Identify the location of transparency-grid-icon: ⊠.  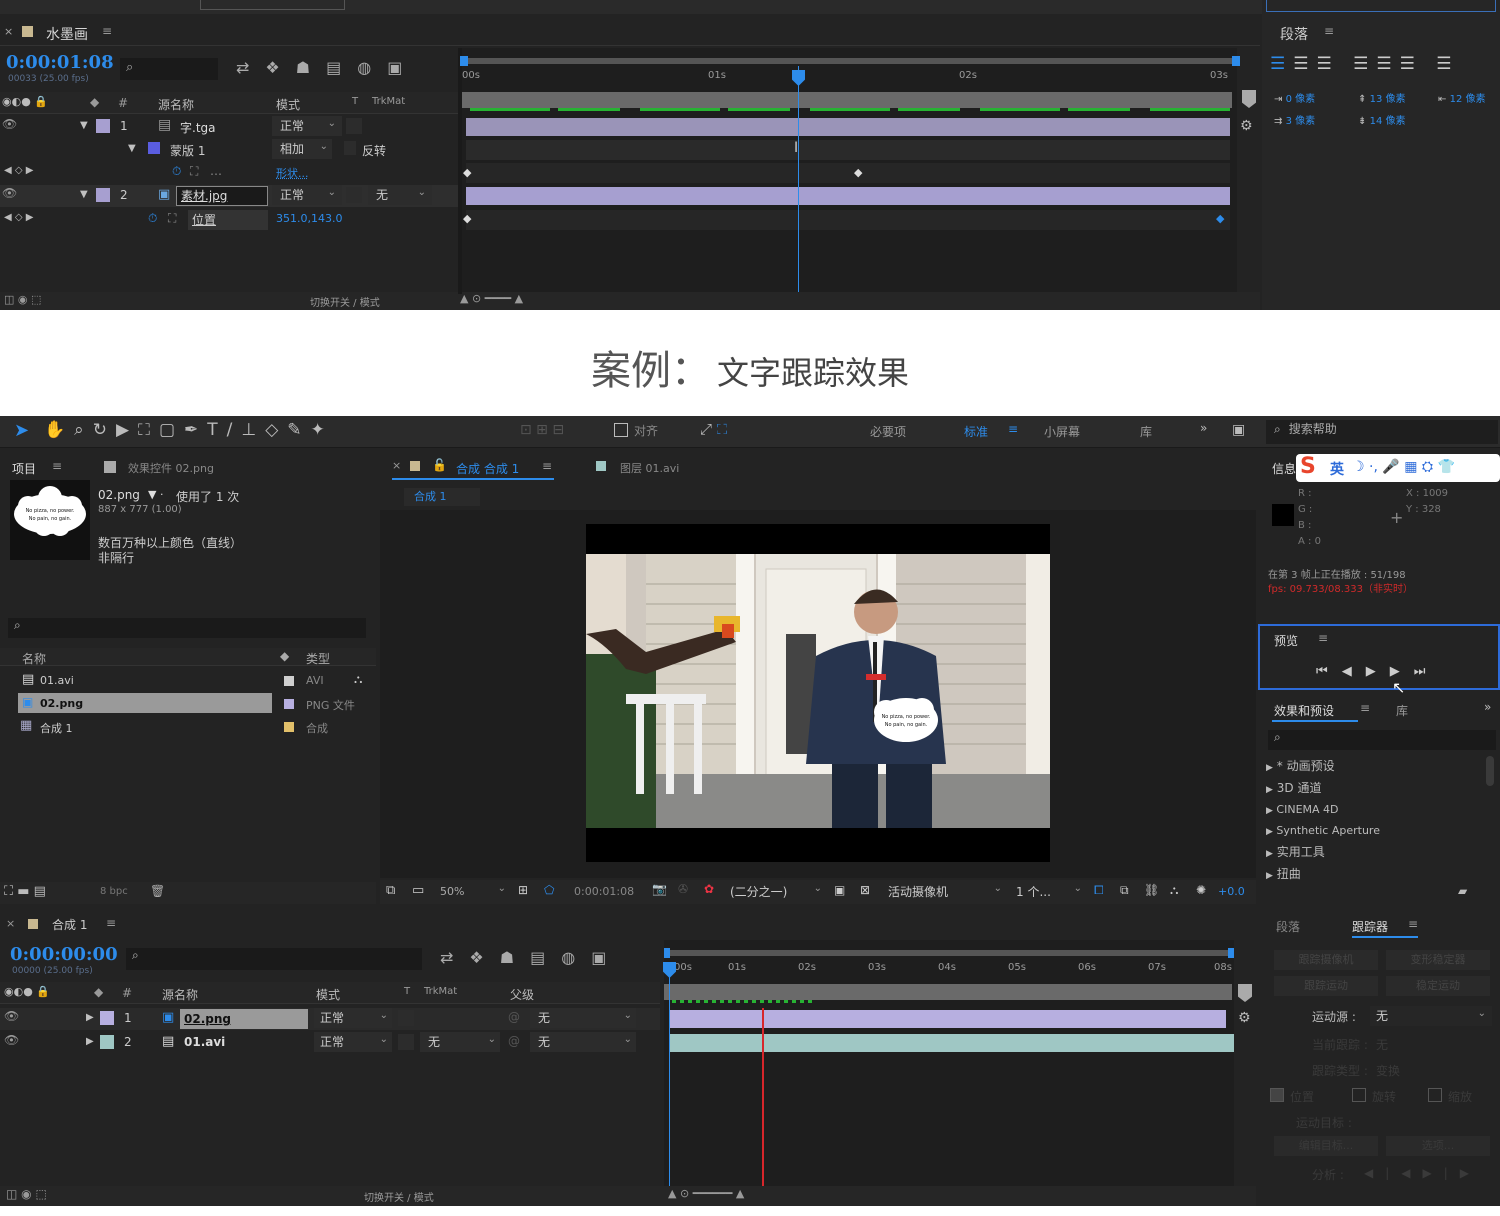
(865, 890).